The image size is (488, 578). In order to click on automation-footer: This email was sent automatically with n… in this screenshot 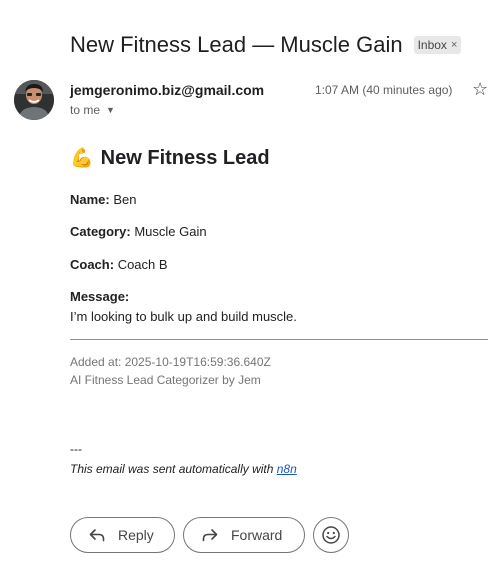, I will do `click(183, 469)`.